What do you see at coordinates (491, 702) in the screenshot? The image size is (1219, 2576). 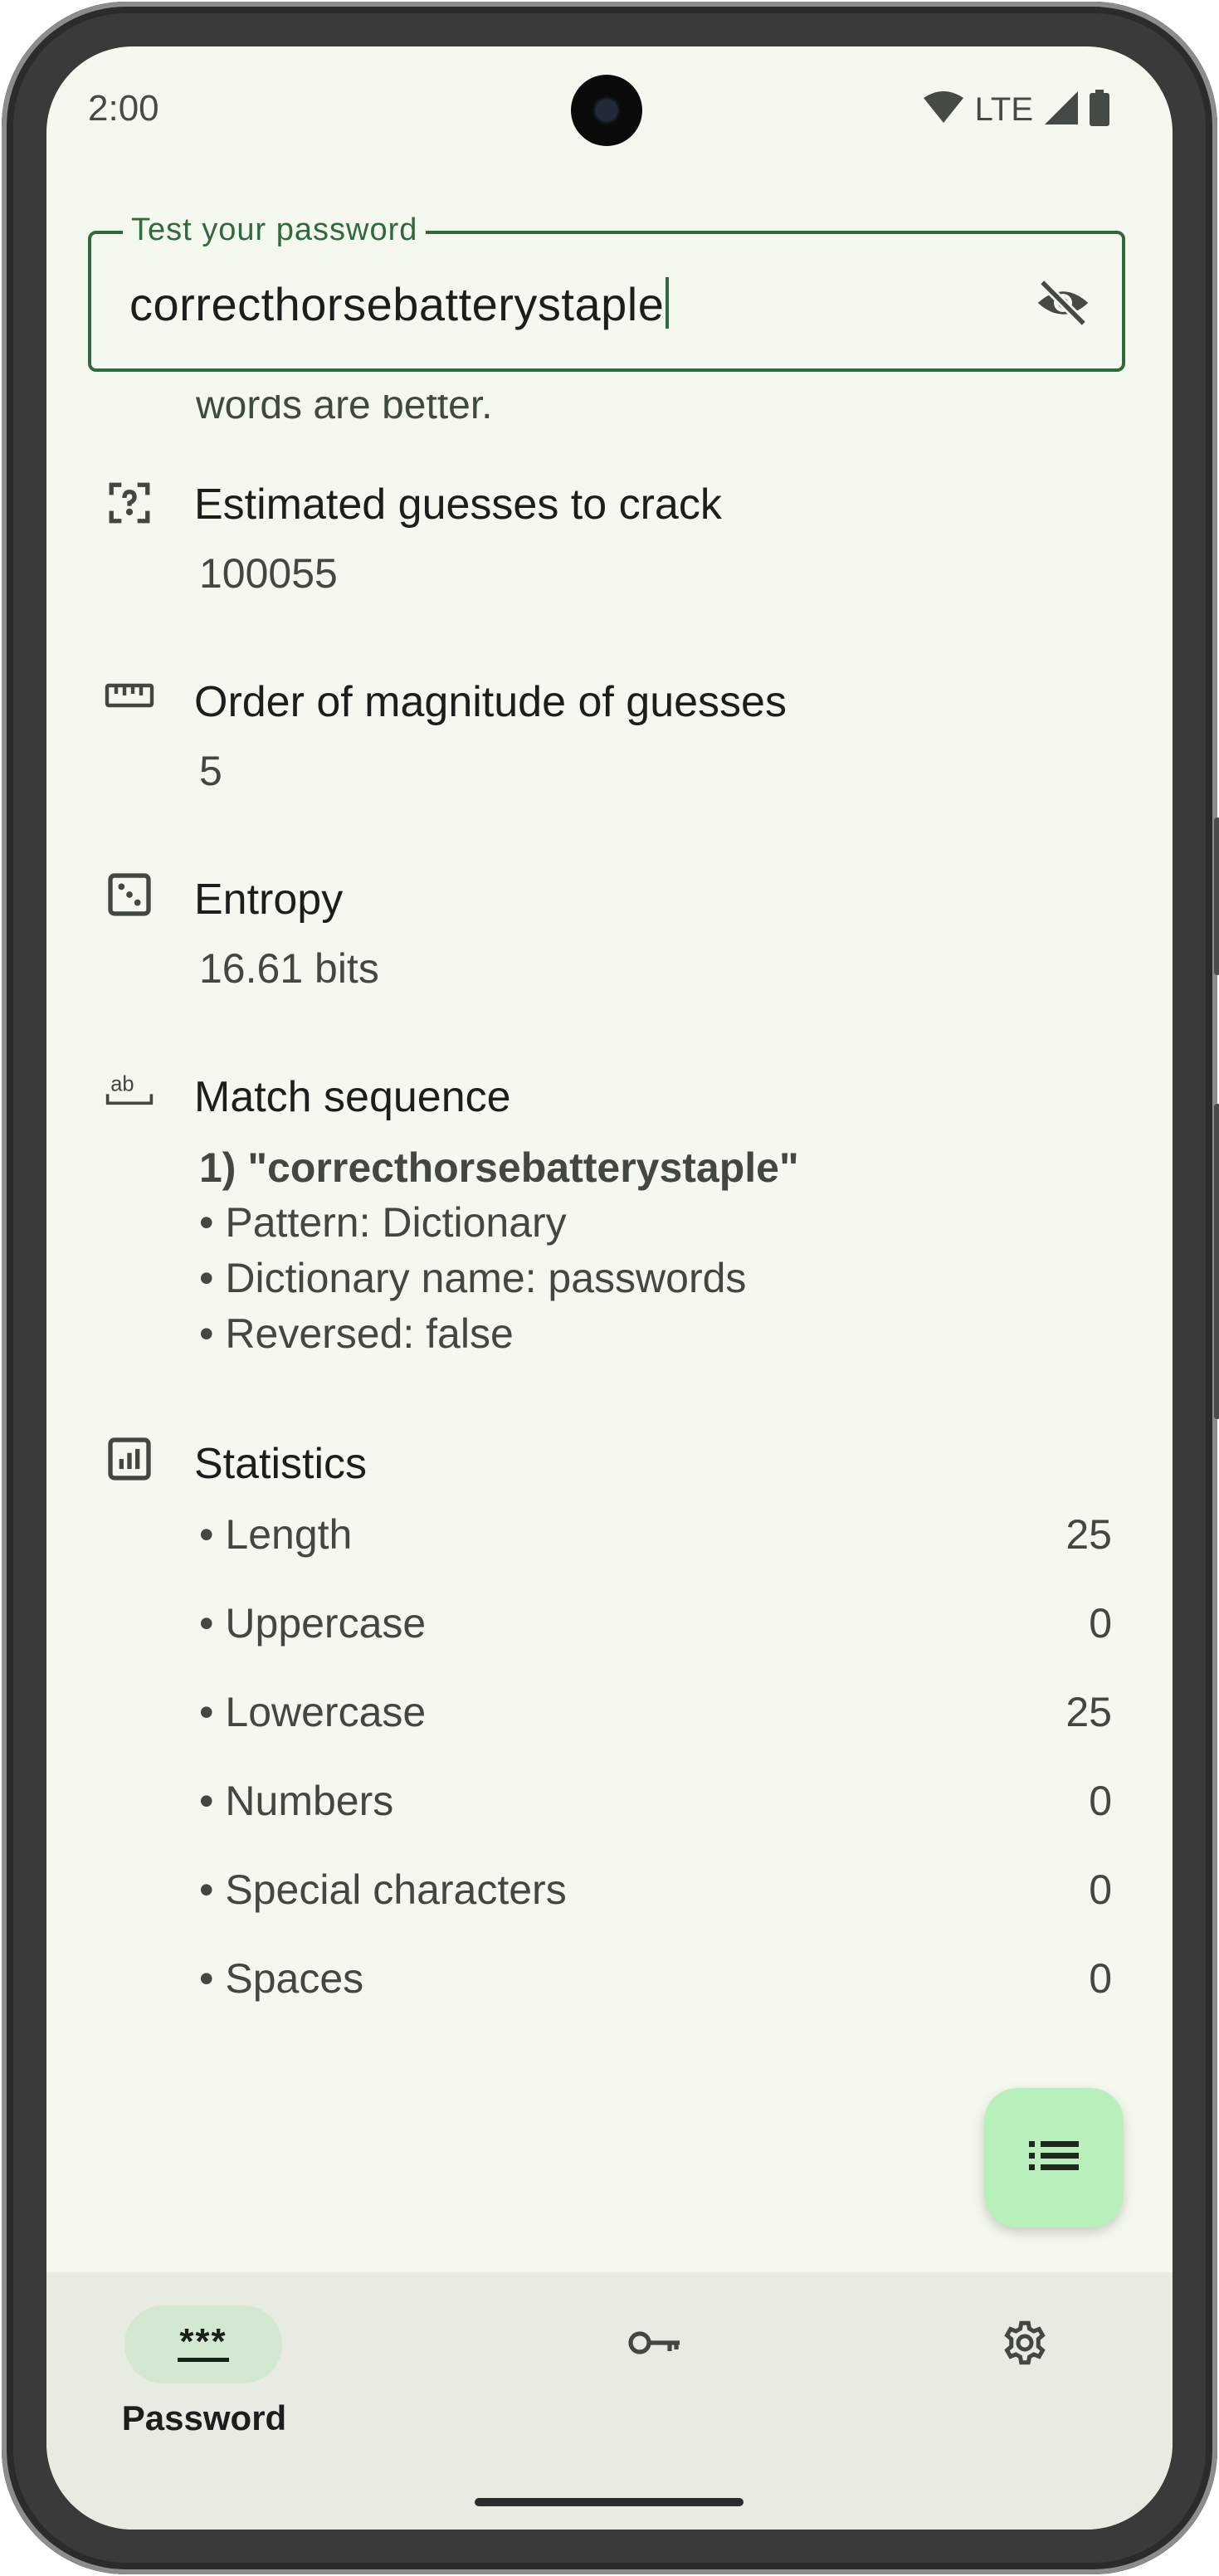 I see `magnitude-title: Order of magnitude of guesses` at bounding box center [491, 702].